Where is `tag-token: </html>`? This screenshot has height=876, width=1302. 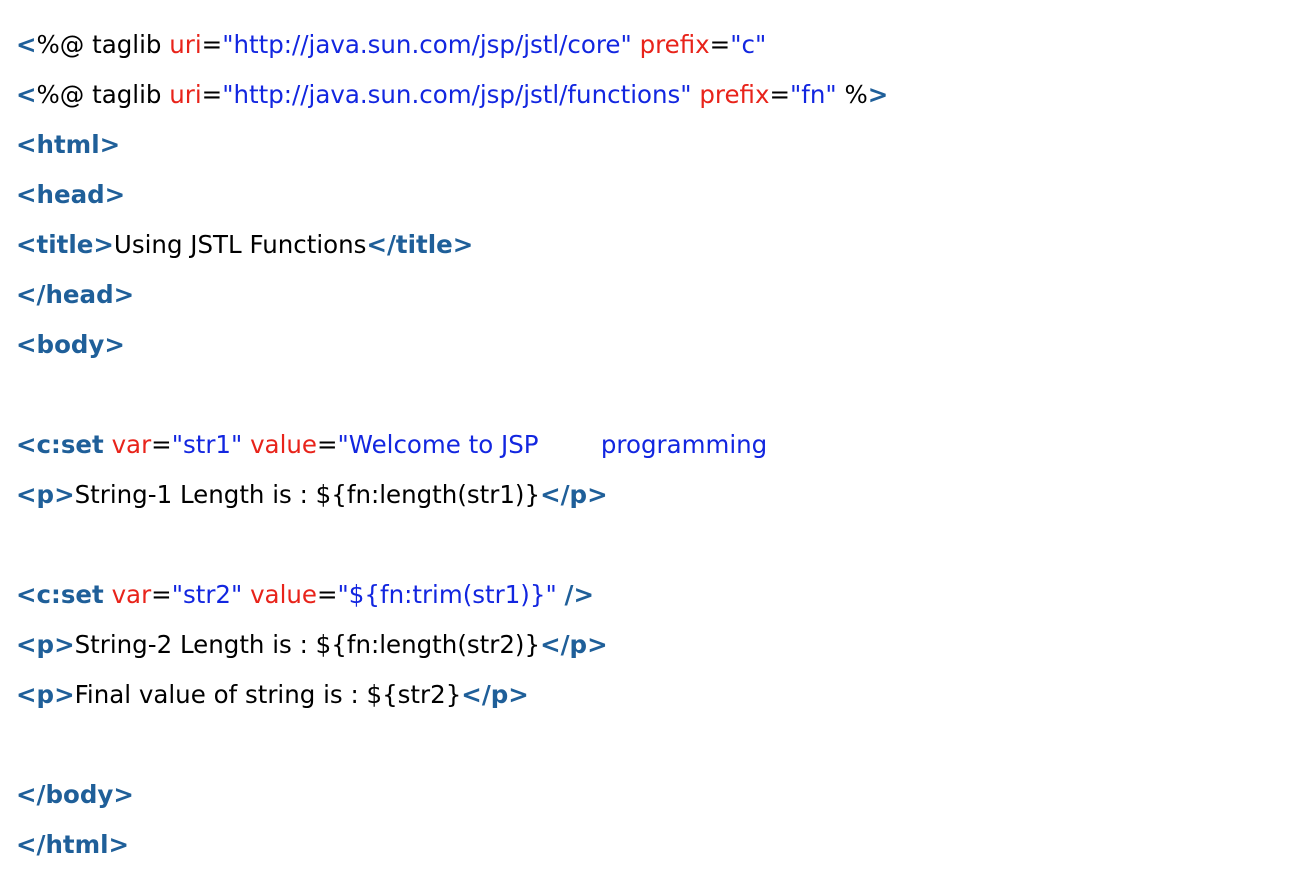
tag-token: </html> is located at coordinates (73, 844).